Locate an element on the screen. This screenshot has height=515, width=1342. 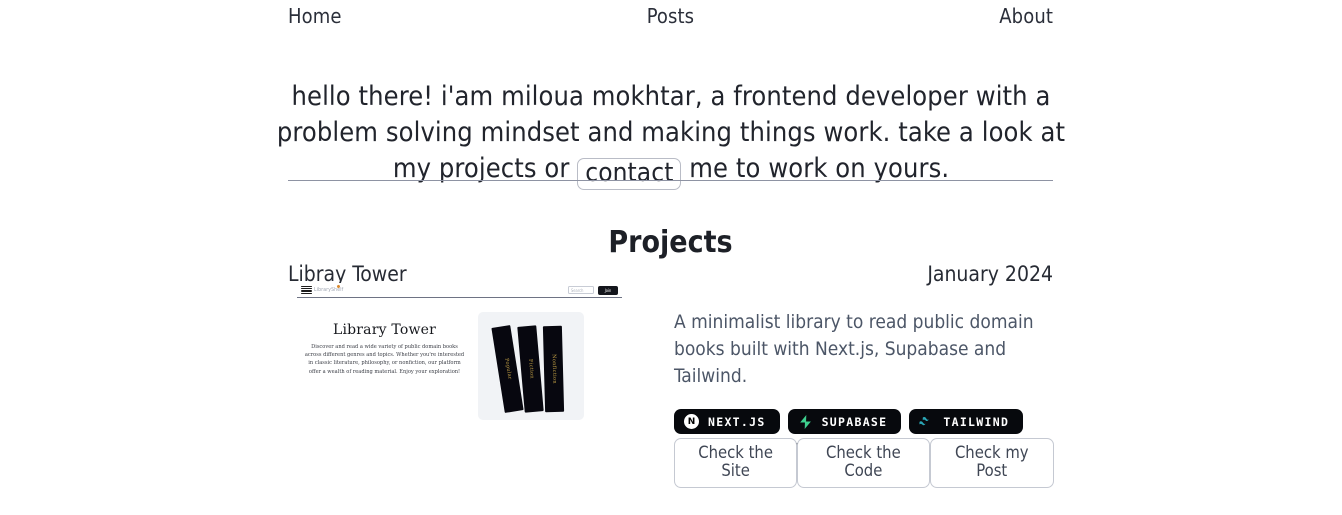
tailwind-icon is located at coordinates (926, 421).